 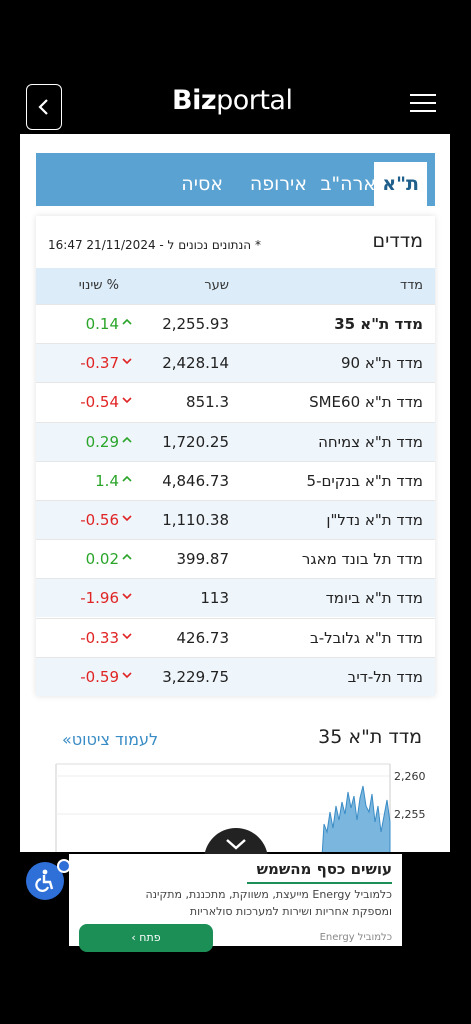 What do you see at coordinates (202, 184) in the screenshot?
I see `tab-asia: אסיה` at bounding box center [202, 184].